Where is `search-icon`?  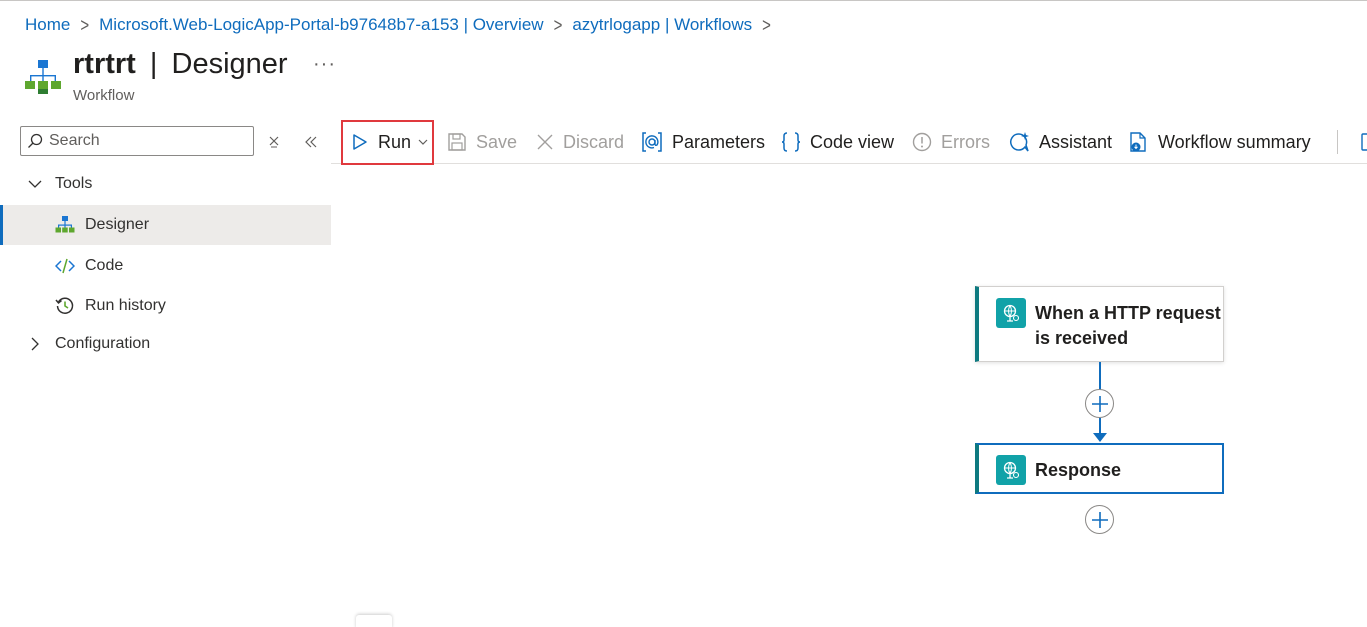
search-icon is located at coordinates (35, 140).